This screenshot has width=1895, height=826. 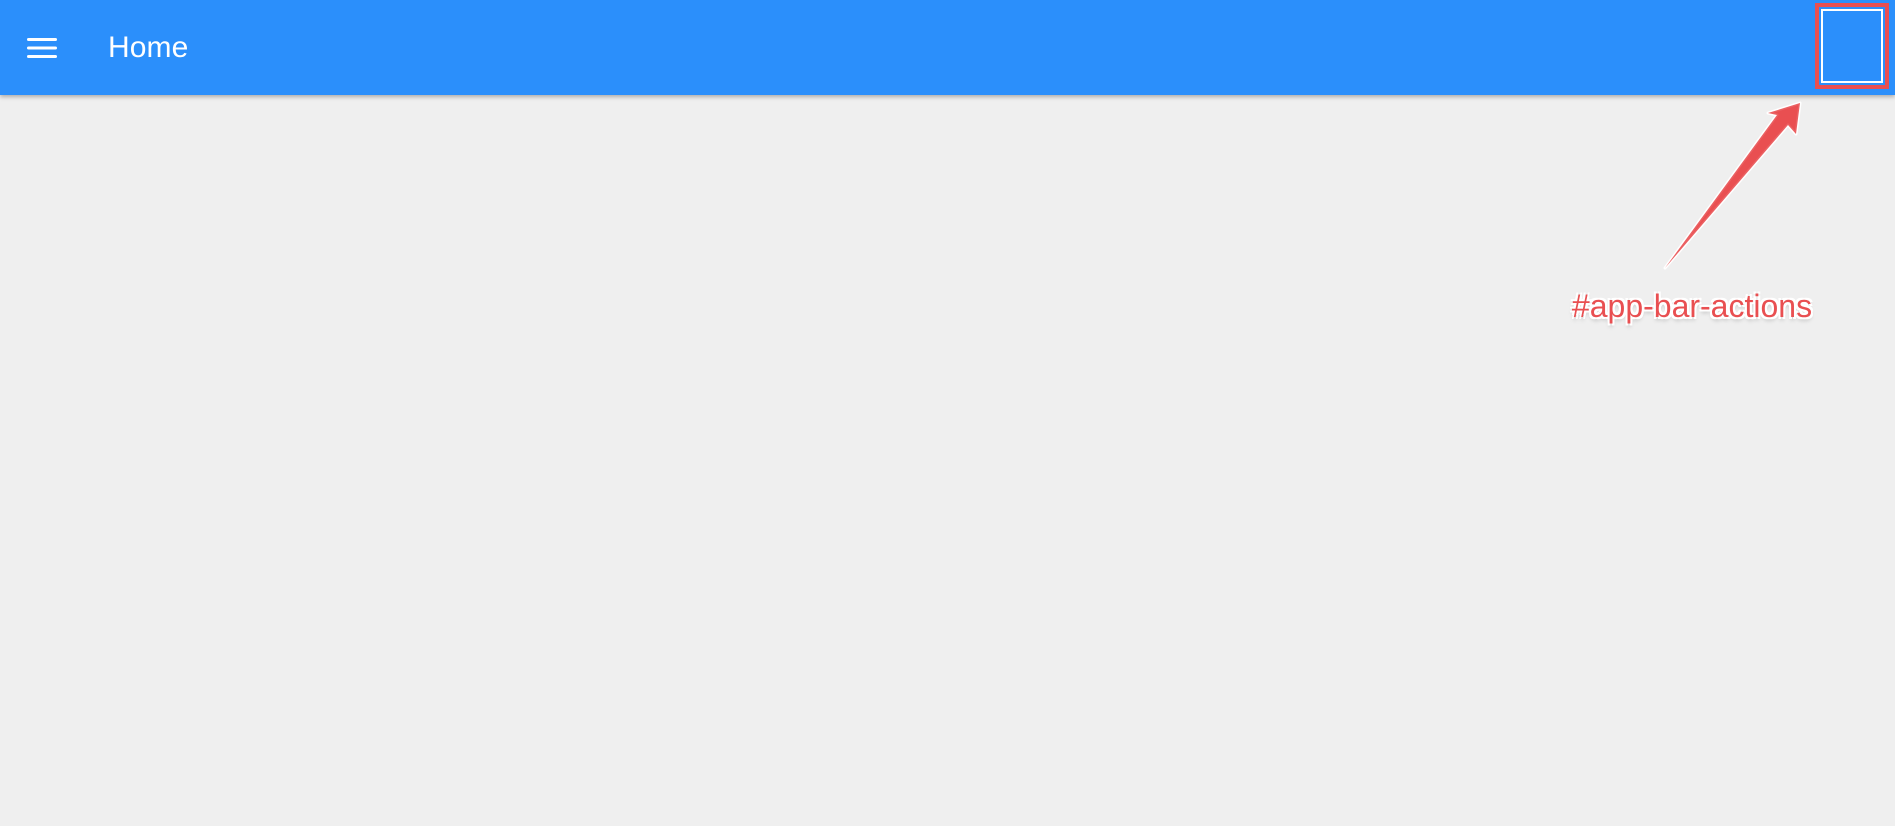 I want to click on hamburger-menu-icon, so click(x=42, y=48).